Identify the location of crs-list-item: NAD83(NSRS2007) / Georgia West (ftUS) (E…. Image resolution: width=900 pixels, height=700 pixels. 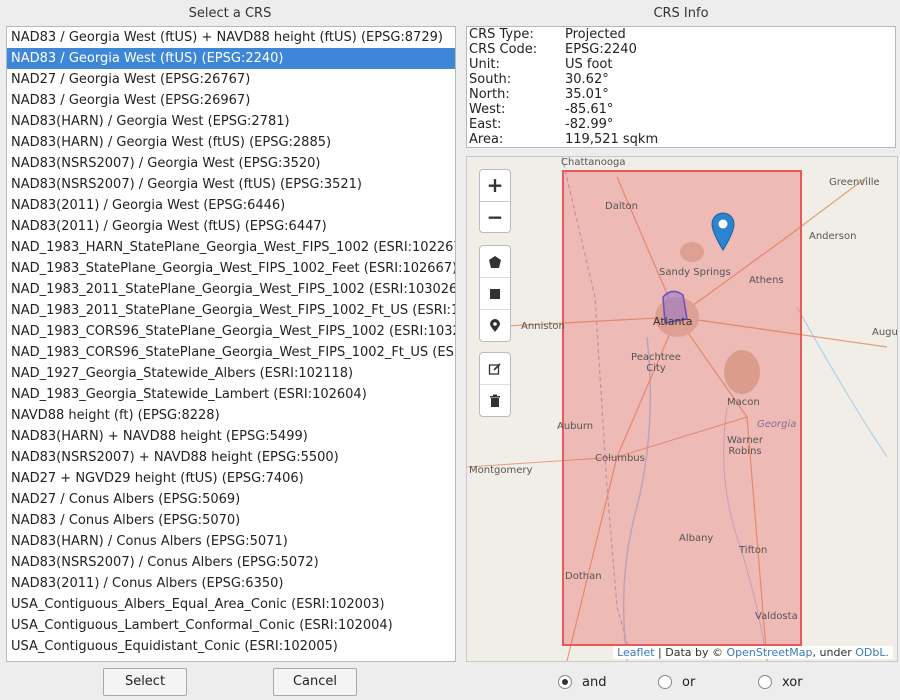
(231, 184).